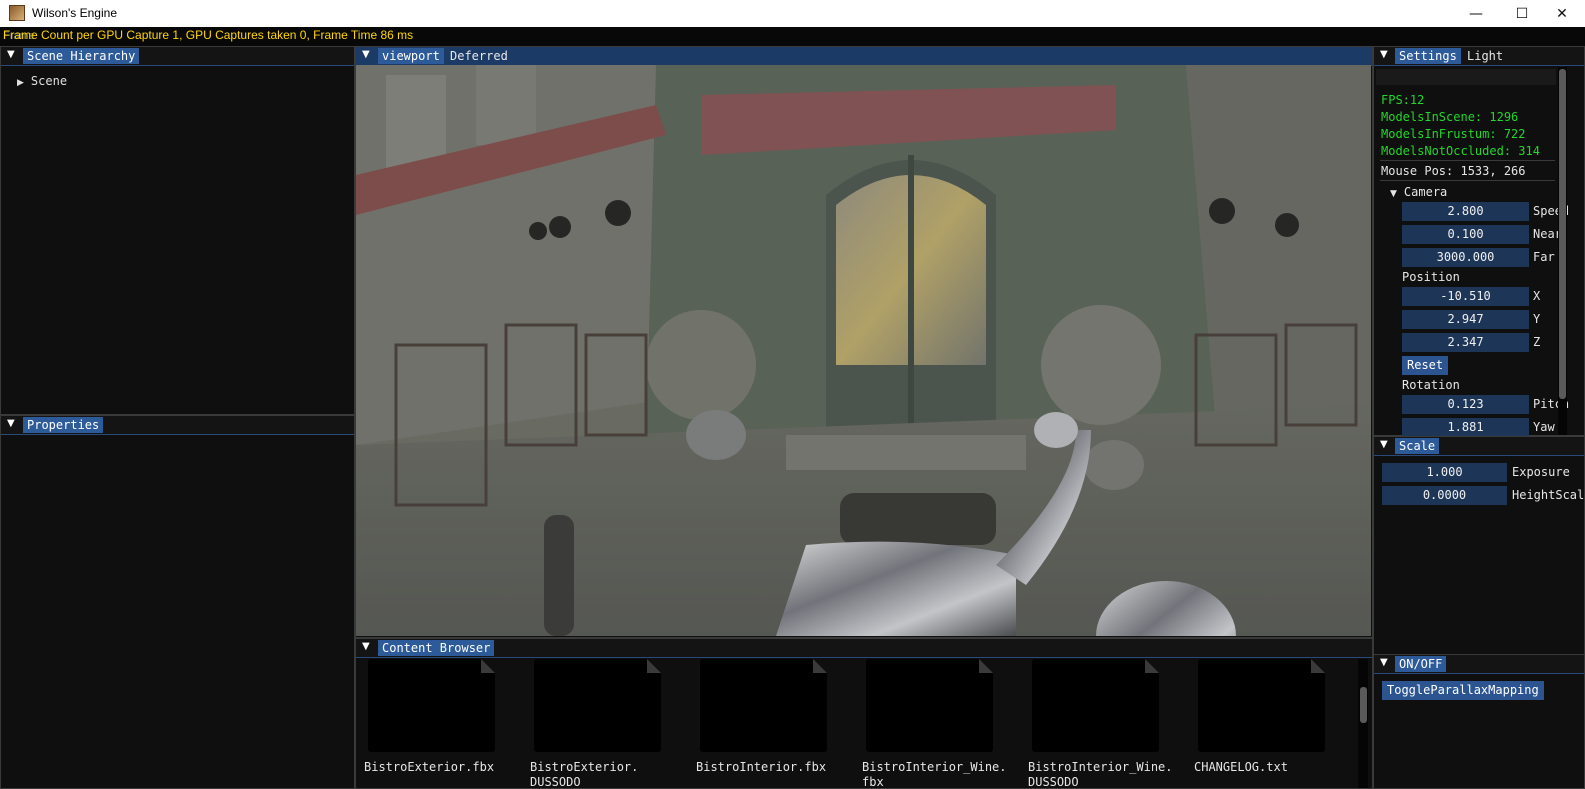  What do you see at coordinates (1444, 472) in the screenshot?
I see `exposure-field: 1.000` at bounding box center [1444, 472].